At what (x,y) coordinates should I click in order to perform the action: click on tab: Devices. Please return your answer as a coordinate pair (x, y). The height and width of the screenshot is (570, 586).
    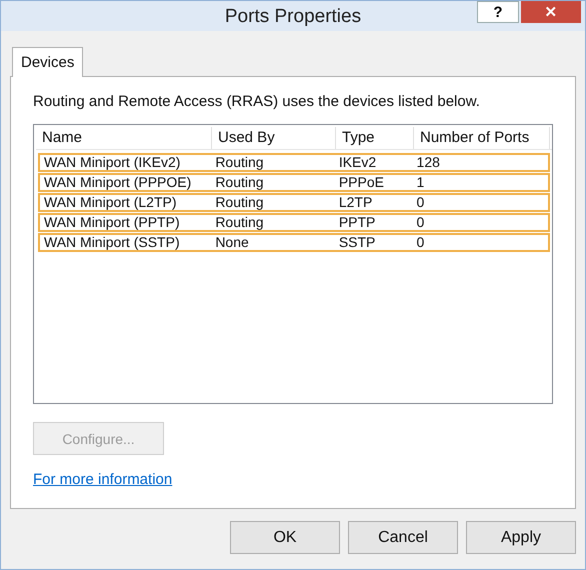
    Looking at the image, I should click on (48, 62).